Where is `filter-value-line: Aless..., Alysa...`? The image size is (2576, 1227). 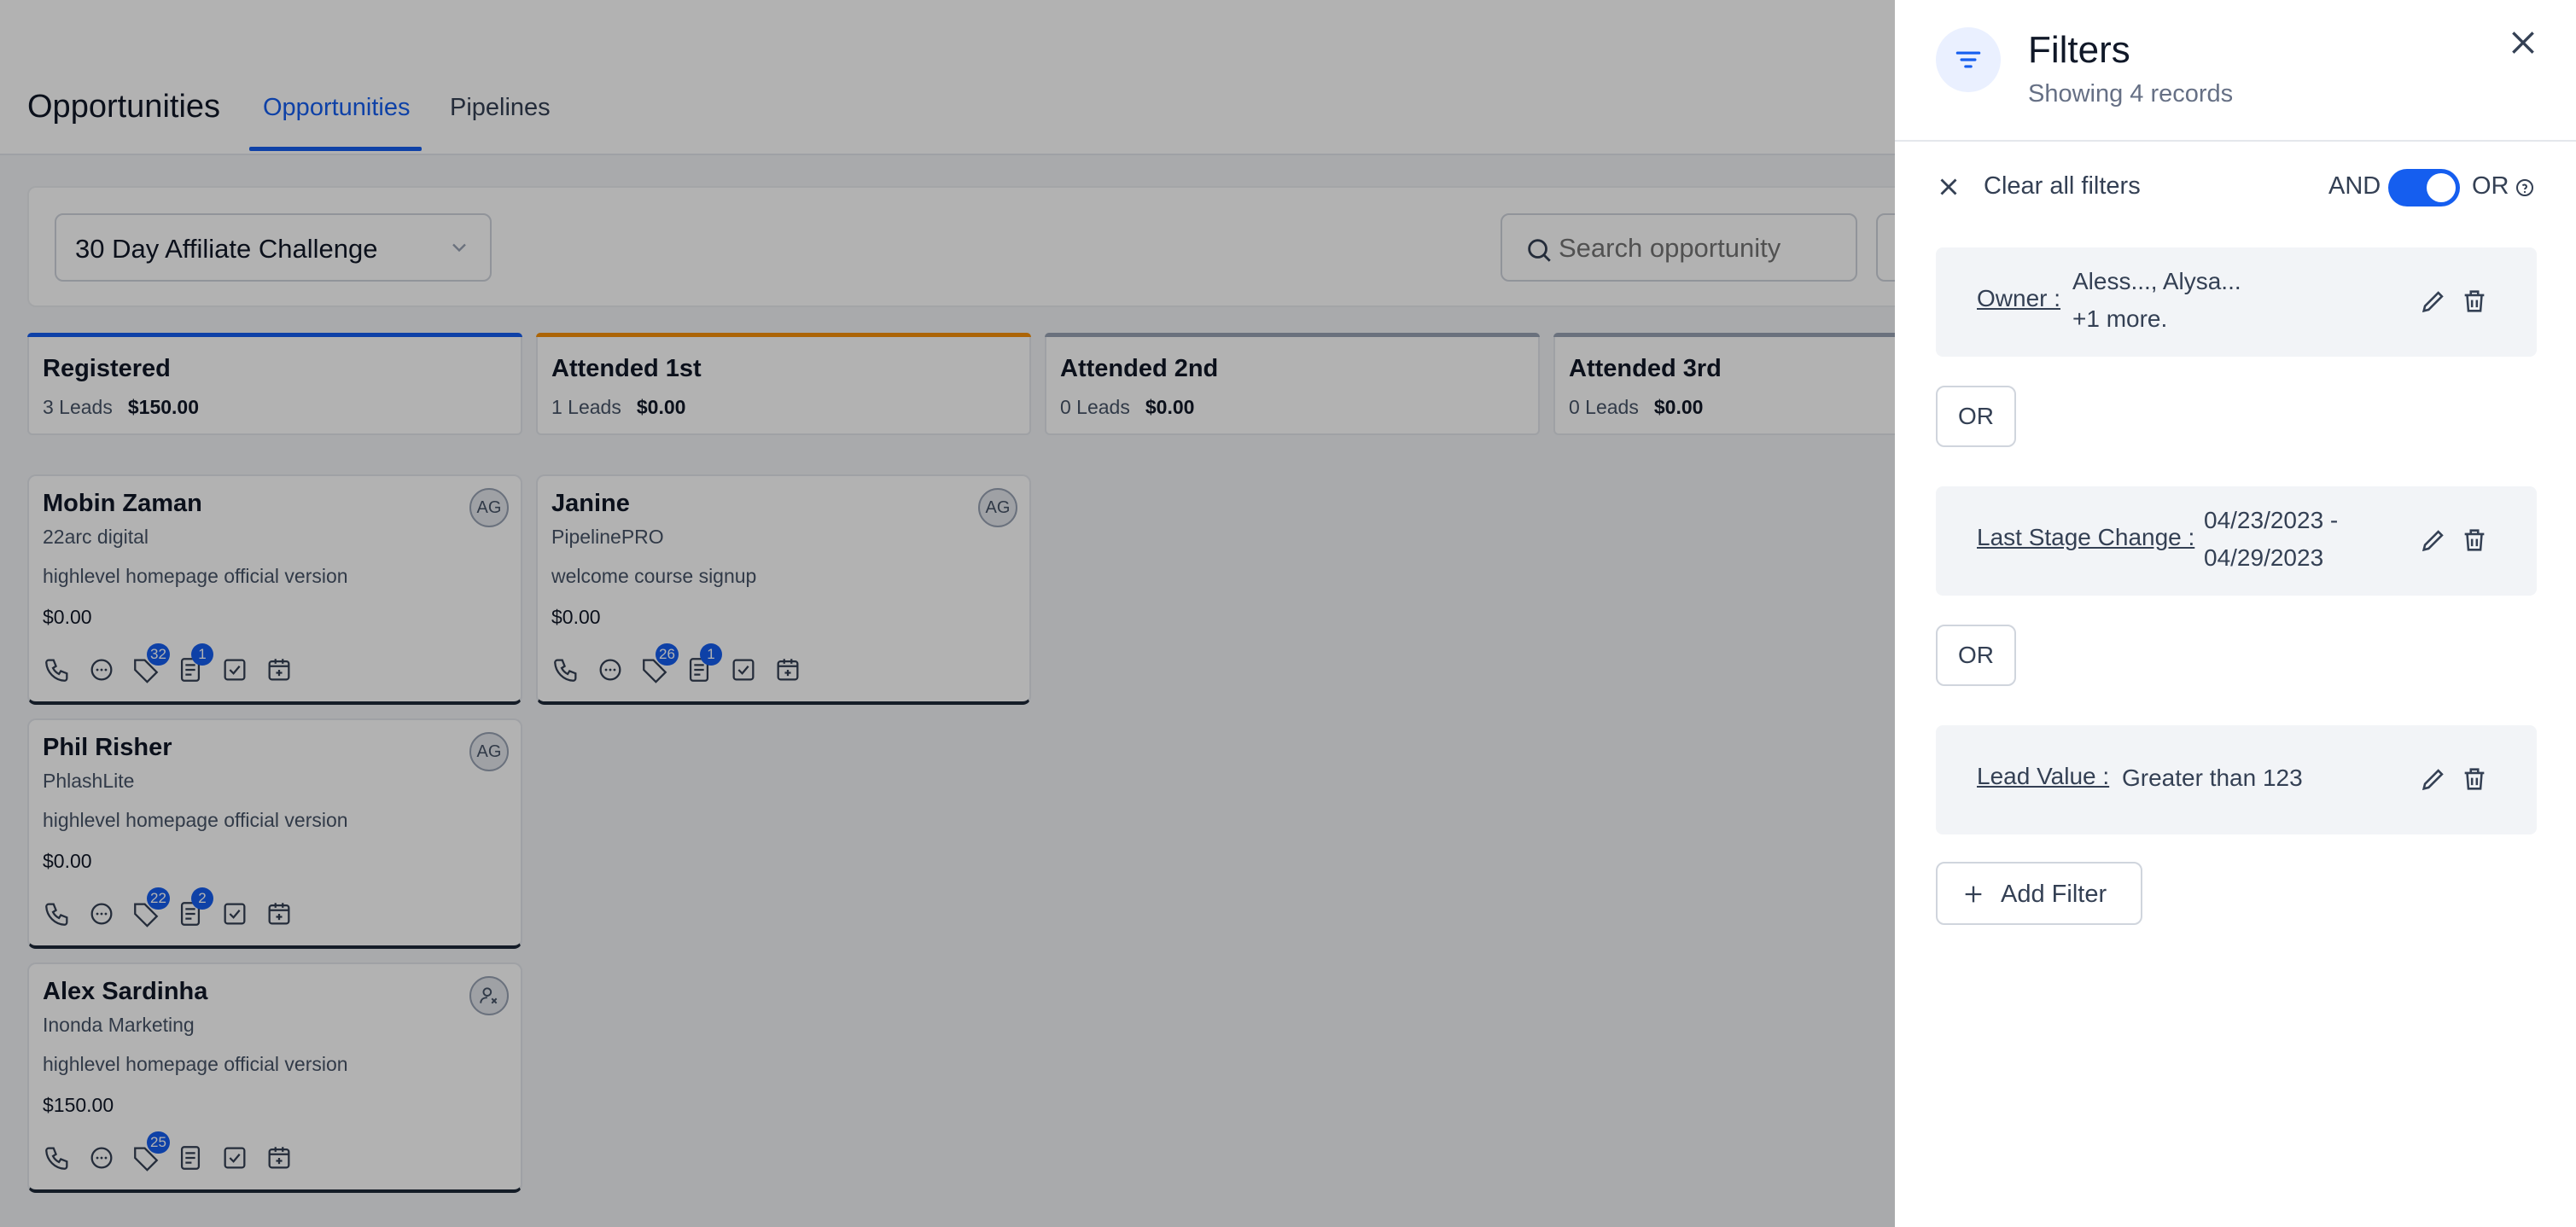
filter-value-line: Aless..., Alysa... is located at coordinates (2156, 281).